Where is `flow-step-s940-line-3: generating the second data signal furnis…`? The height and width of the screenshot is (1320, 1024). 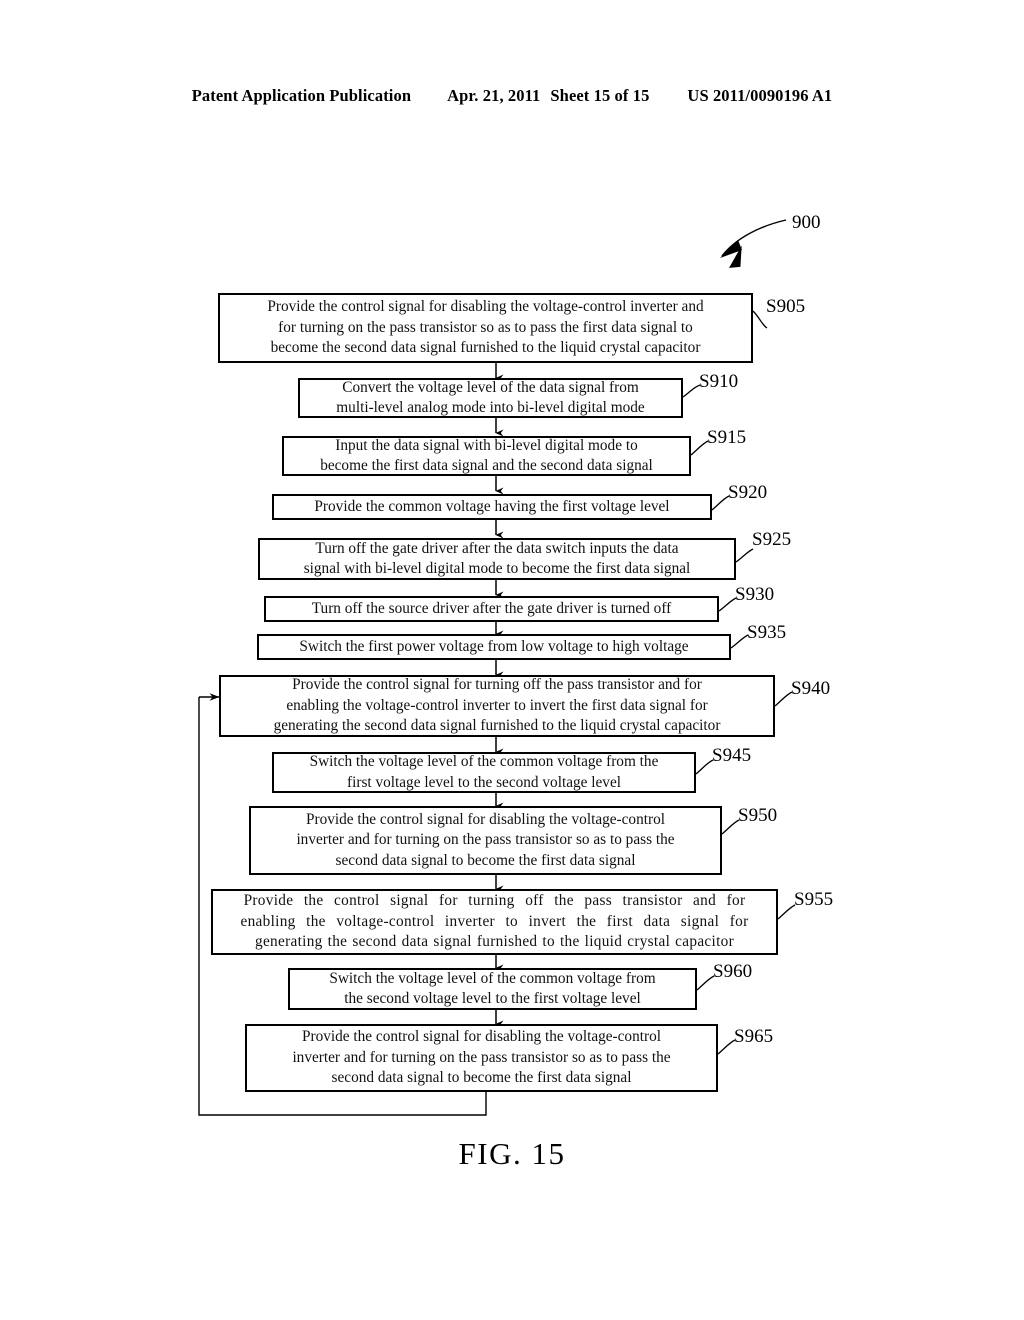
flow-step-s940-line-3: generating the second data signal furnis… is located at coordinates (497, 726).